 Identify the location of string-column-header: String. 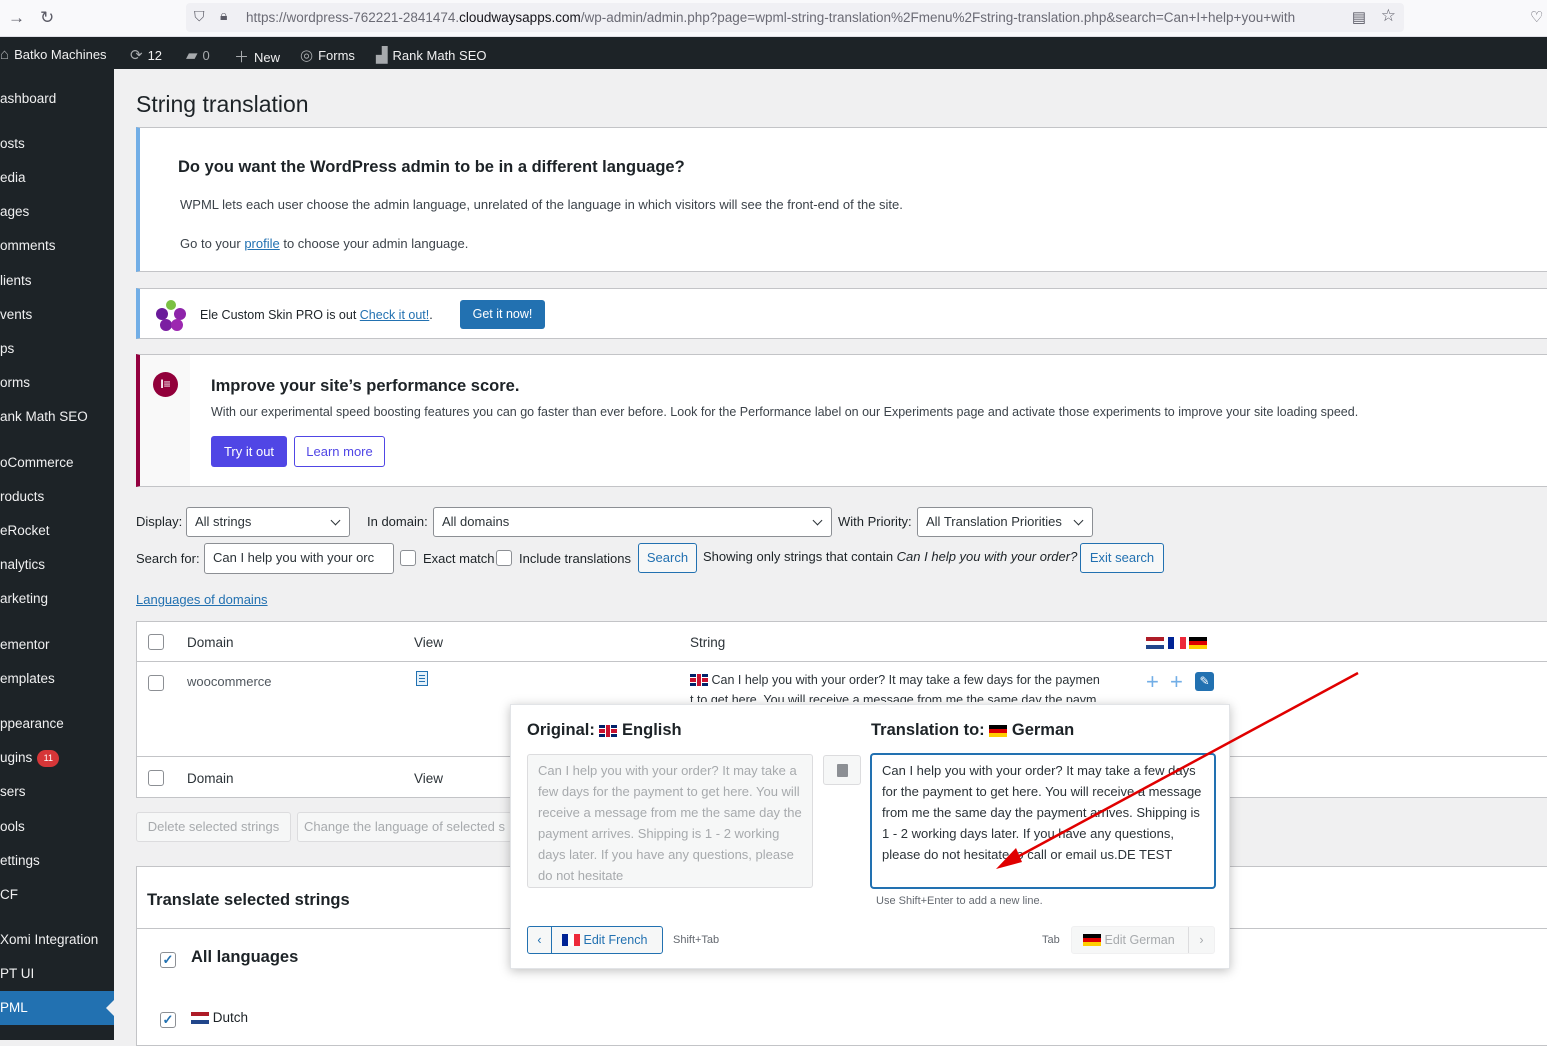
(707, 642).